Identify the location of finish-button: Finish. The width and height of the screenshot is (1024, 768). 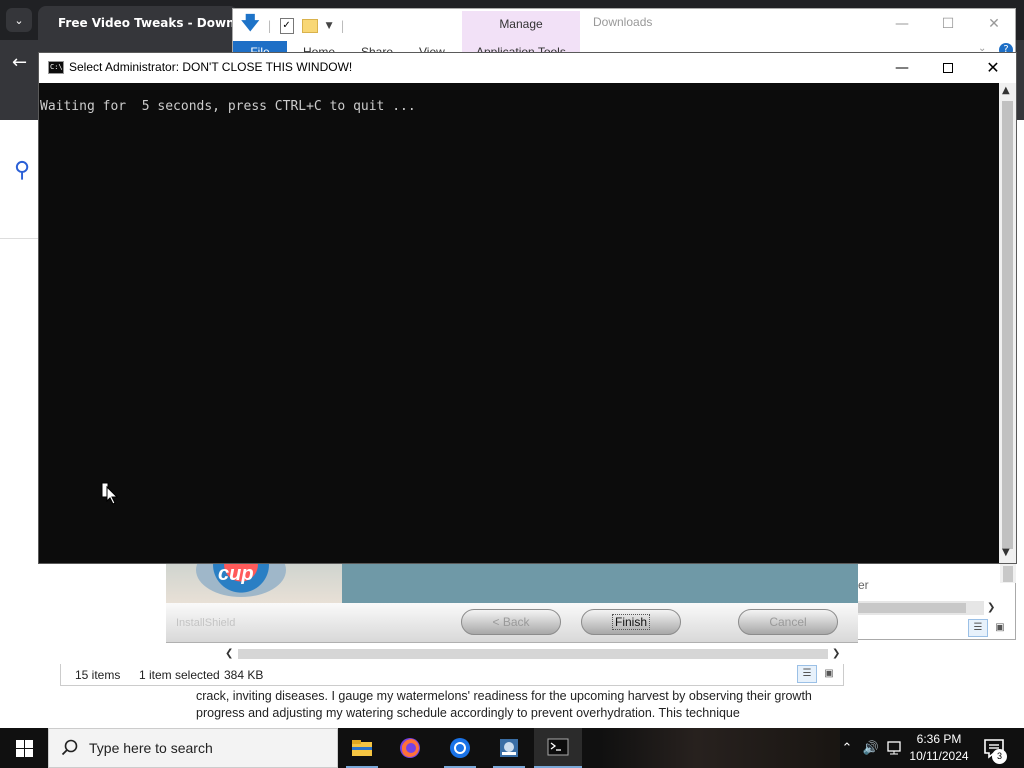
(631, 622).